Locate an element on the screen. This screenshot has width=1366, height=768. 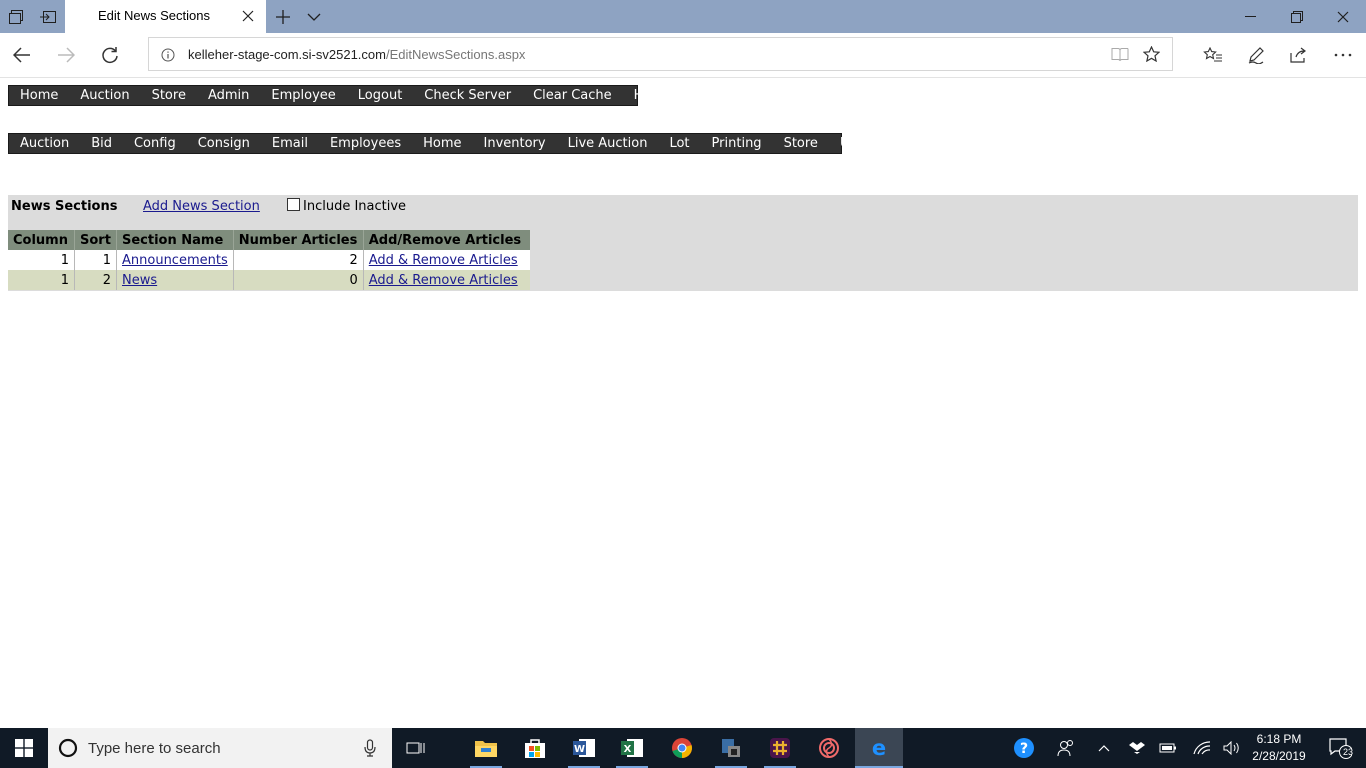
file-explorer-icon is located at coordinates (486, 748).